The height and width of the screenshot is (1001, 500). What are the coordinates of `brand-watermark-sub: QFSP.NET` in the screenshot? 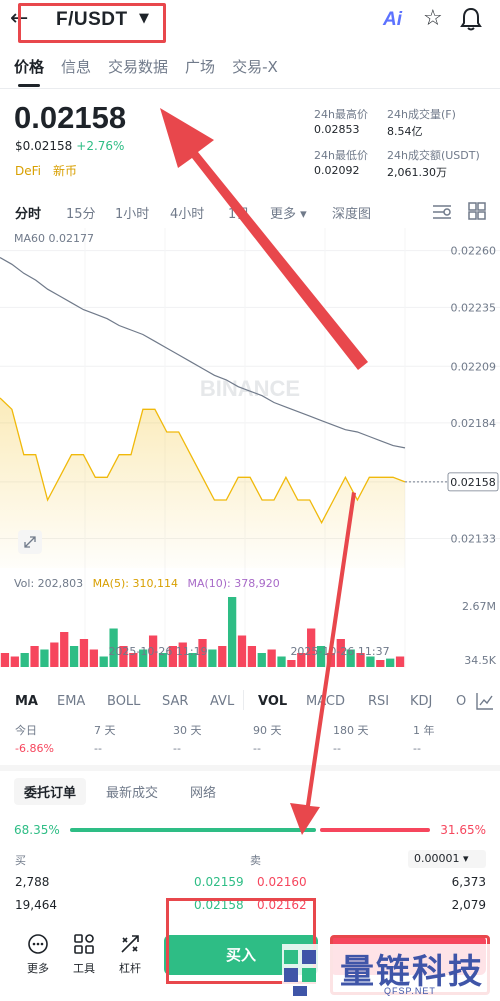 It's located at (410, 991).